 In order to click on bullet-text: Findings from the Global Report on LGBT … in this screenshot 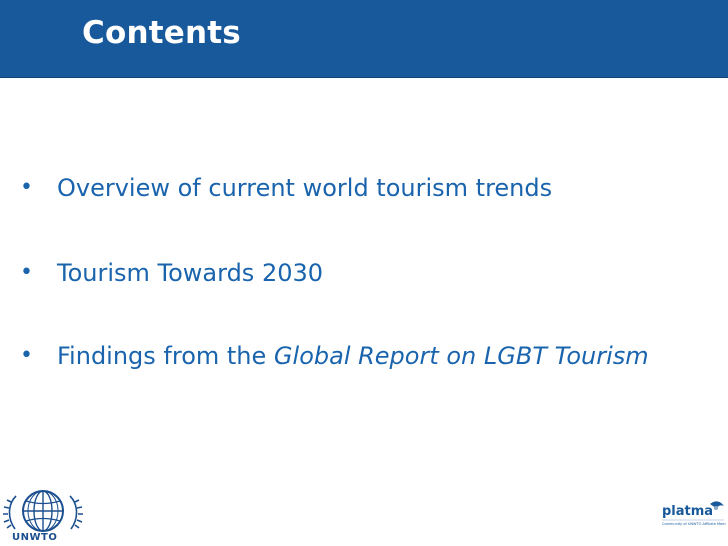, I will do `click(363, 356)`.